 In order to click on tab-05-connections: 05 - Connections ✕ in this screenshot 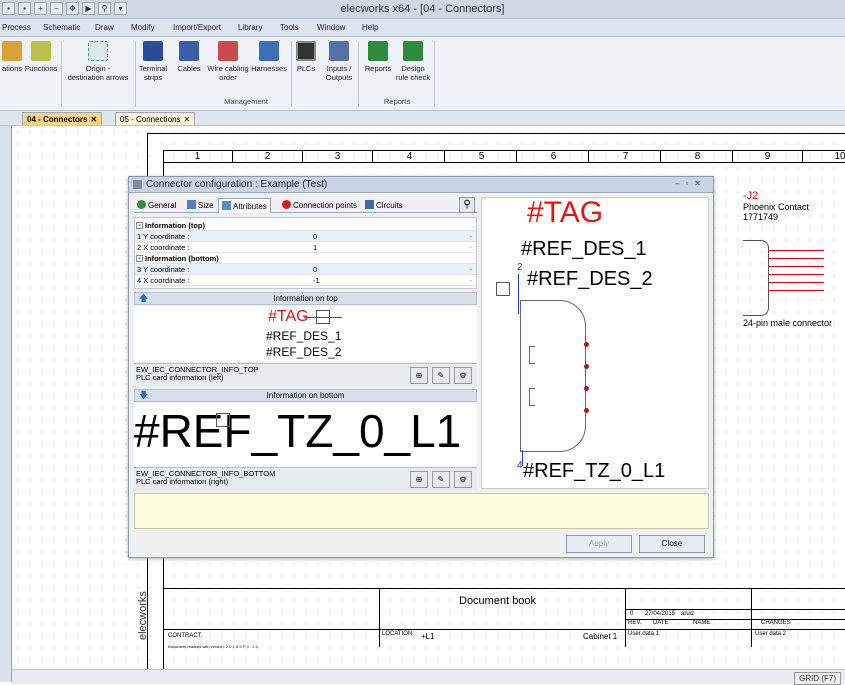, I will do `click(155, 118)`.